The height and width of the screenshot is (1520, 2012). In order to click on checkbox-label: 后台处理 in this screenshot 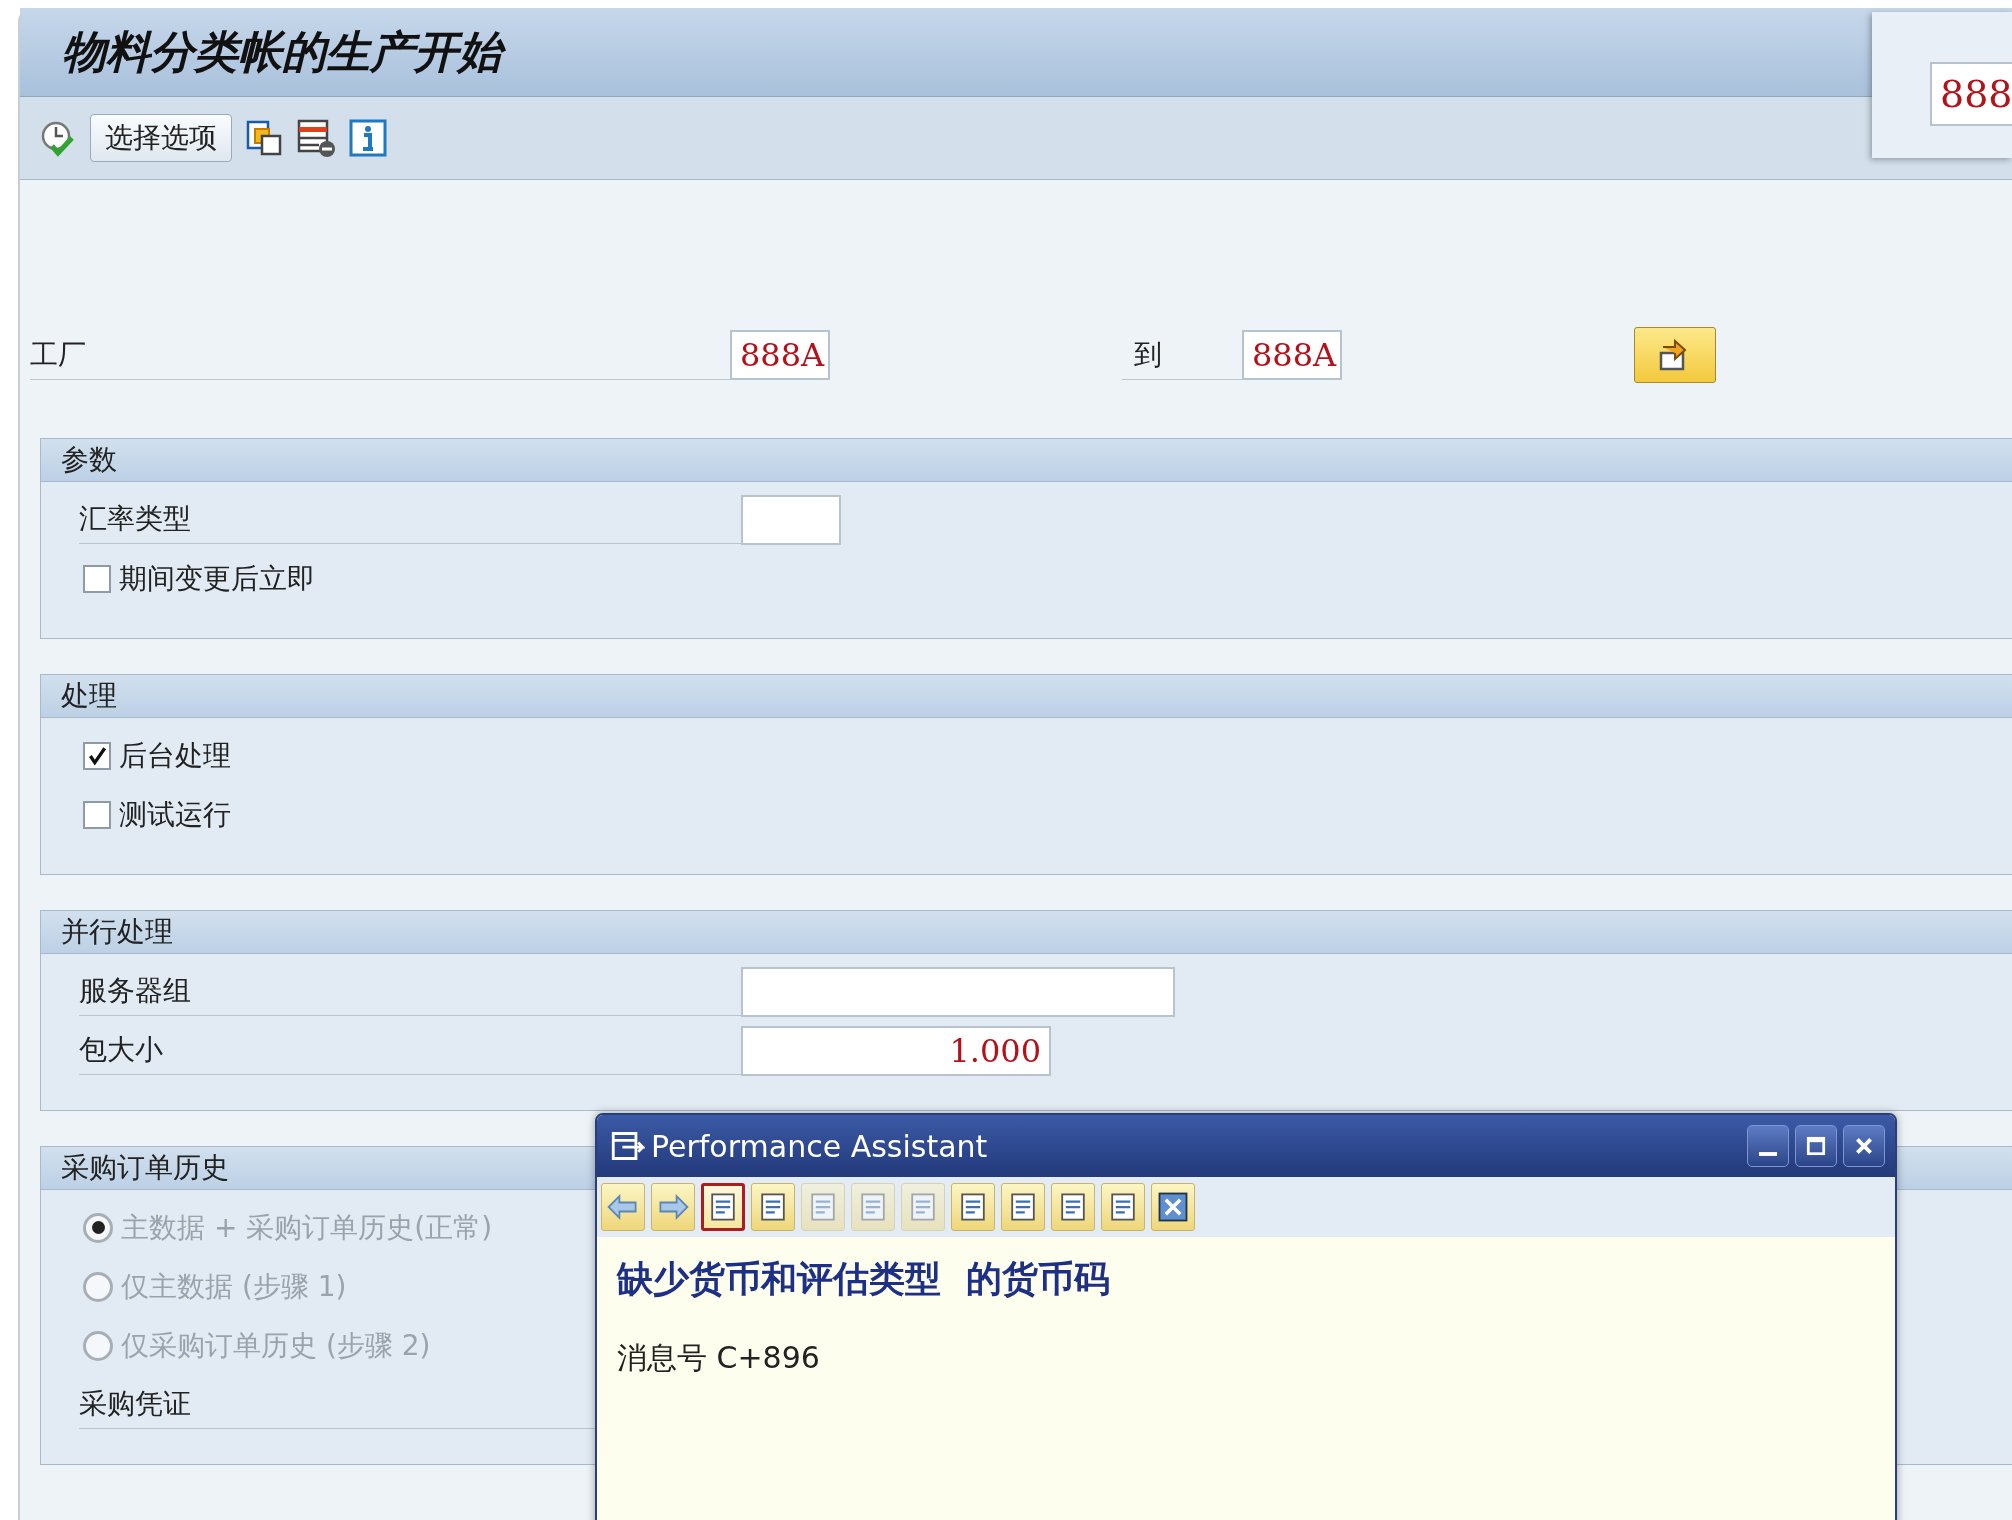, I will do `click(175, 755)`.